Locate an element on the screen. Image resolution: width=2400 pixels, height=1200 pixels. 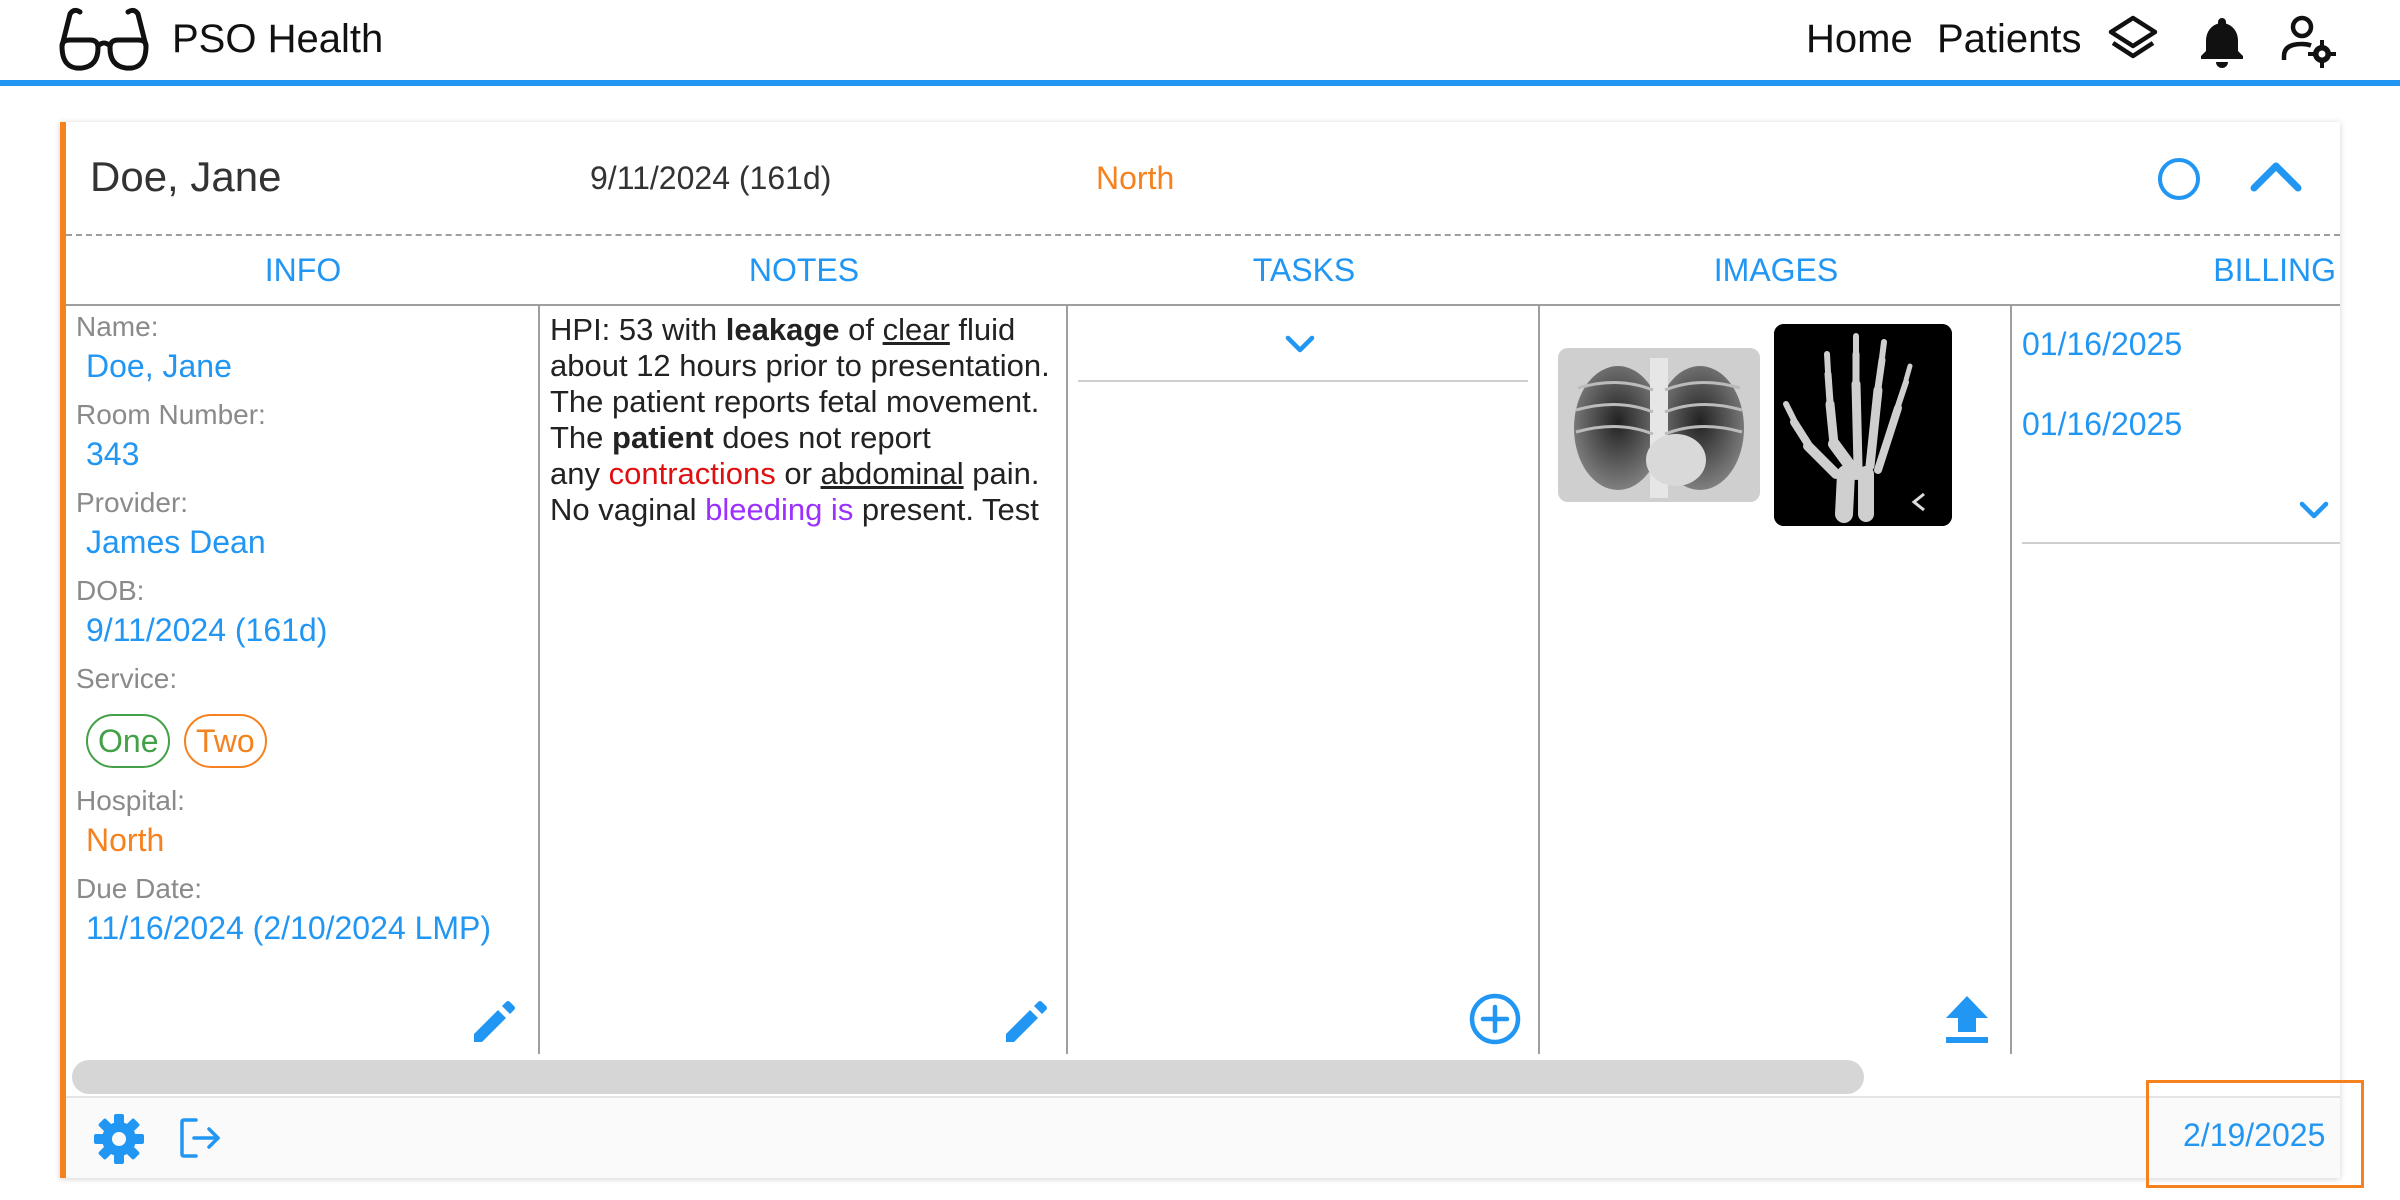
notes-segment: present. Test is located at coordinates (946, 509).